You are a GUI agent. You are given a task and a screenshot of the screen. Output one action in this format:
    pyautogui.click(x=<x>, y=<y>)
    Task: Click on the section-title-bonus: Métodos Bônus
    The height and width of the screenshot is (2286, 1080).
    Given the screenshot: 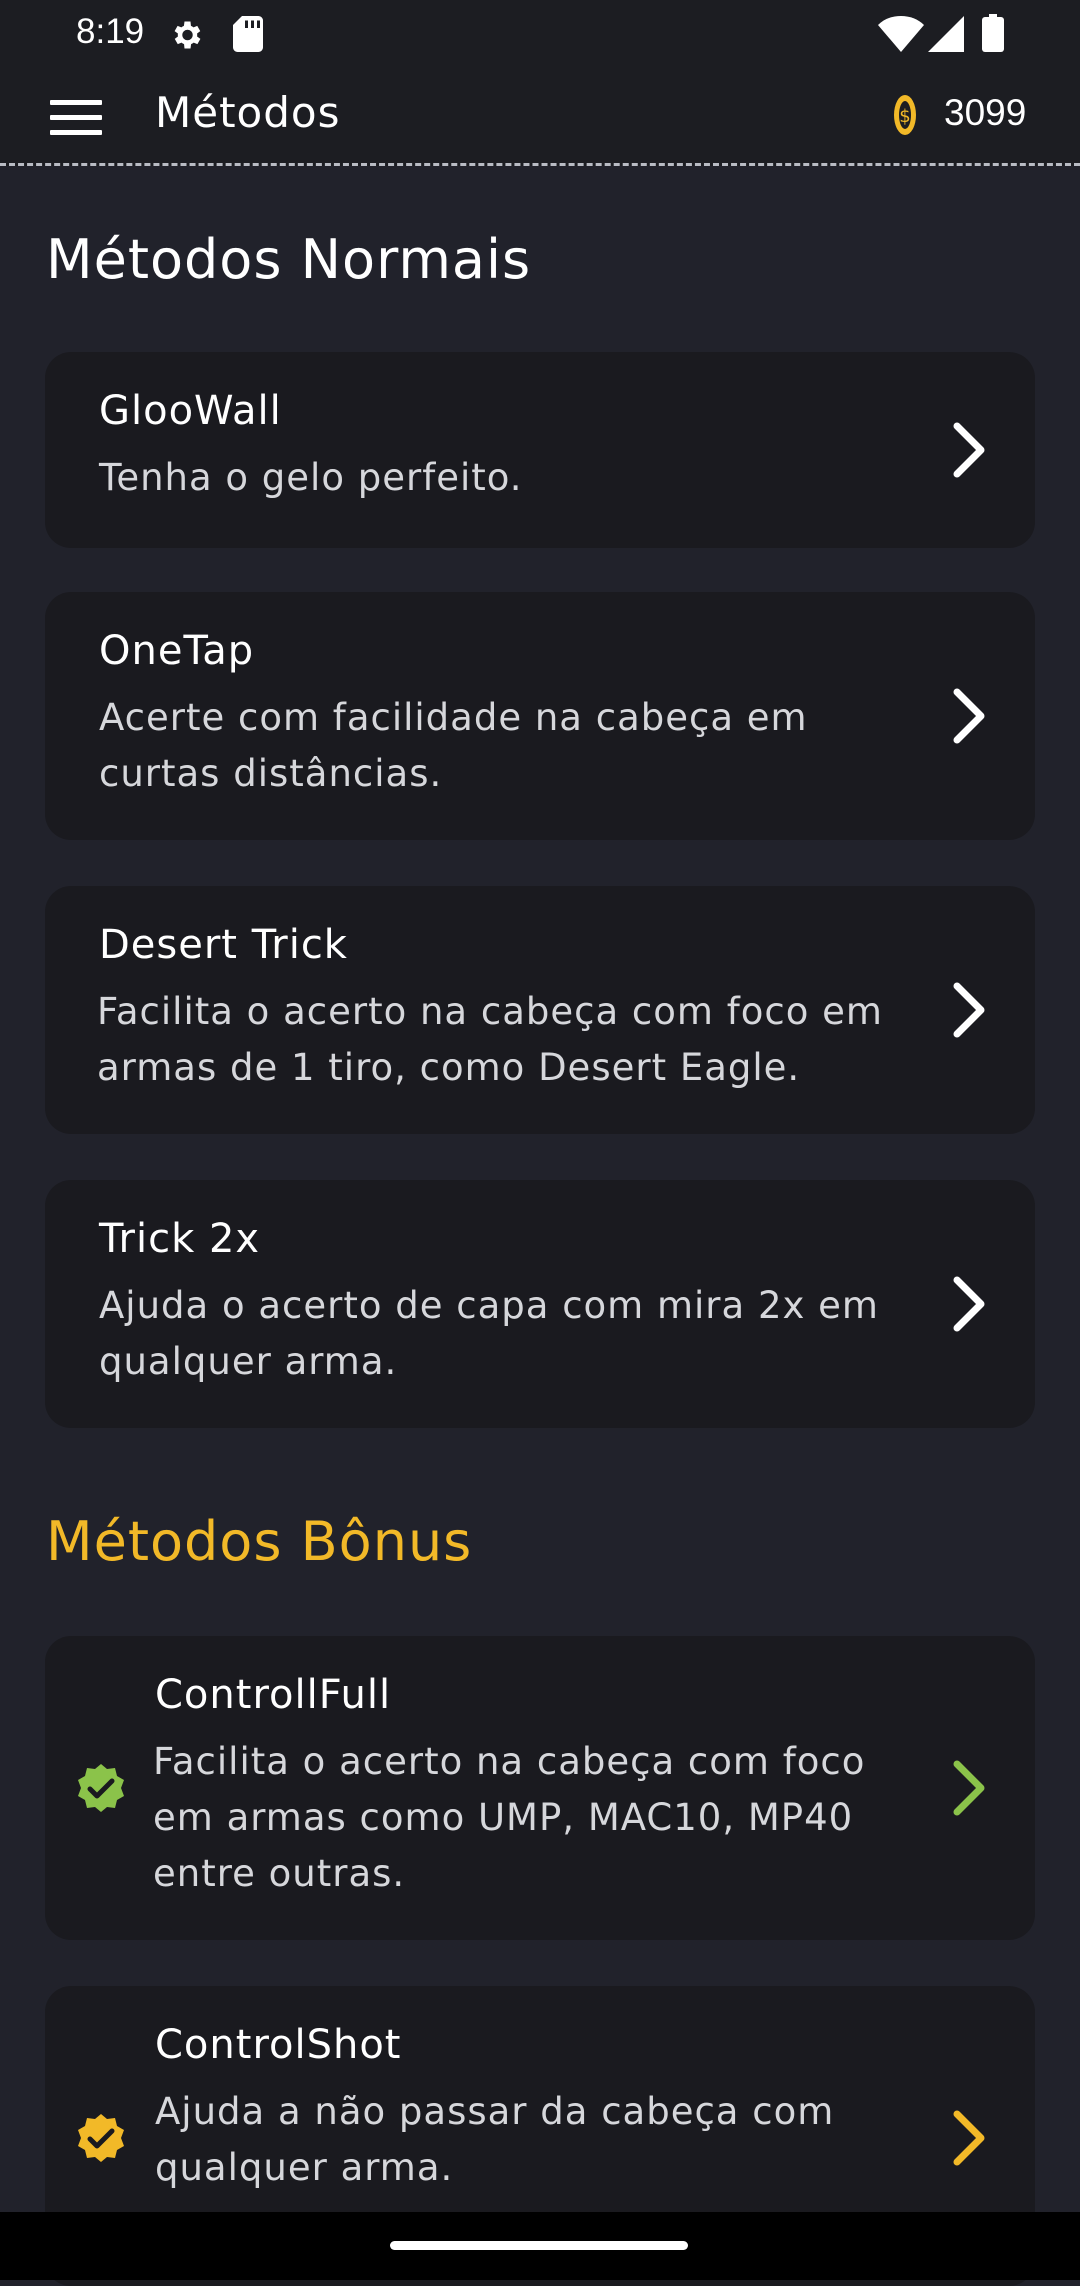 What is the action you would take?
    pyautogui.click(x=259, y=1541)
    